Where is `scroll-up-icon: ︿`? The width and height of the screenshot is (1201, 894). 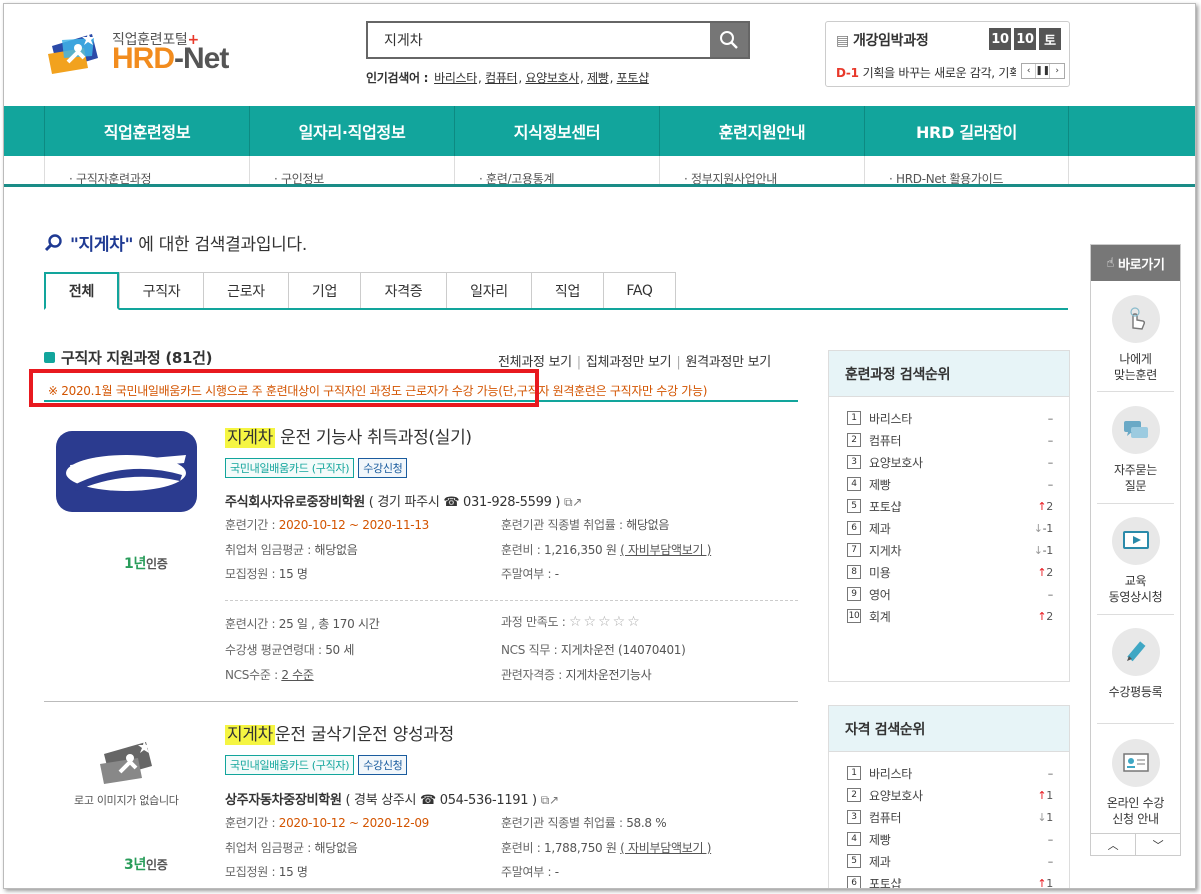
scroll-up-icon: ︿ is located at coordinates (1113, 844).